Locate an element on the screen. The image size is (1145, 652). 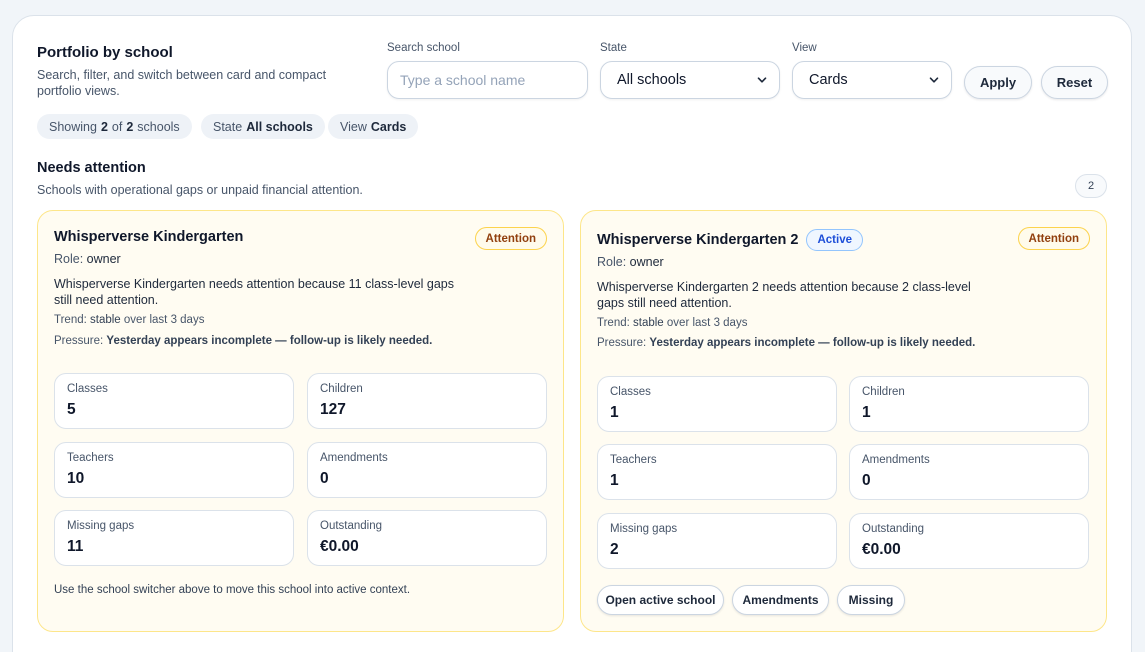
state-chip: State All schools is located at coordinates (263, 126).